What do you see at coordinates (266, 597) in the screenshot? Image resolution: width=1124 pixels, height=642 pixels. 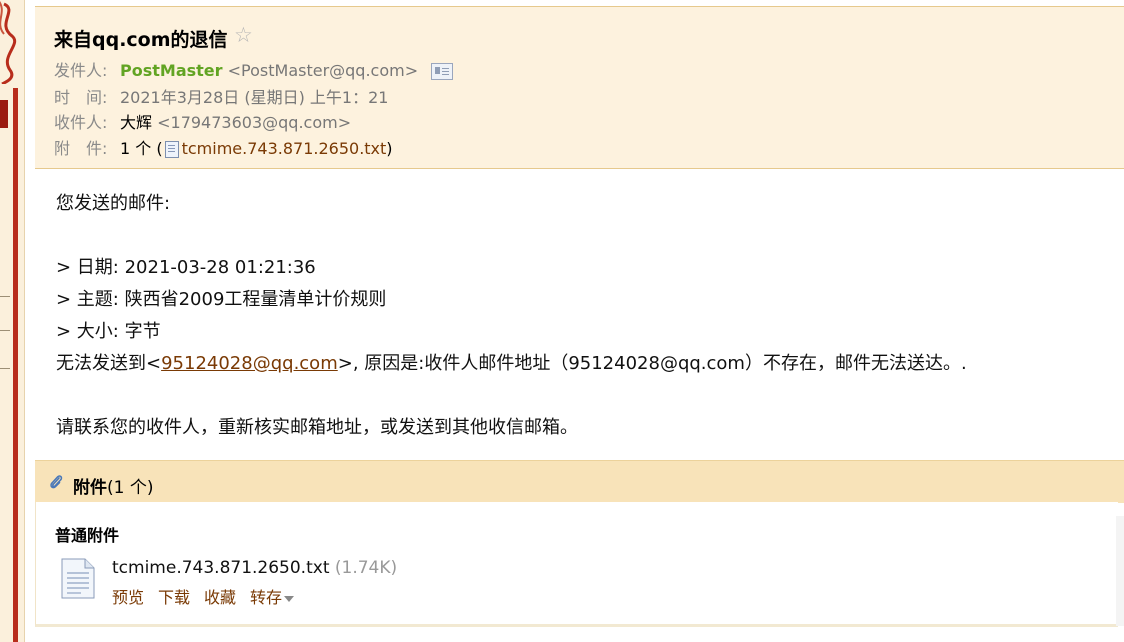 I see `save-to-label: 转存` at bounding box center [266, 597].